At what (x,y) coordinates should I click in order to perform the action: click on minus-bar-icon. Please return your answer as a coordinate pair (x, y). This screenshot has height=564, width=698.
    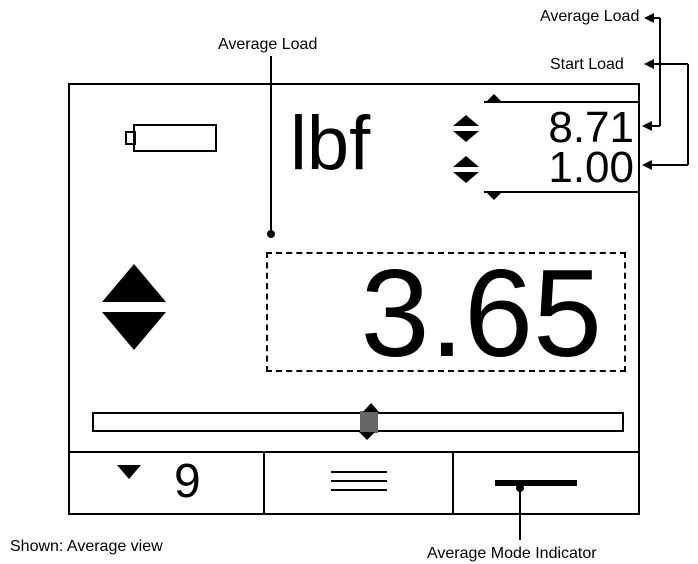
    Looking at the image, I should click on (536, 483).